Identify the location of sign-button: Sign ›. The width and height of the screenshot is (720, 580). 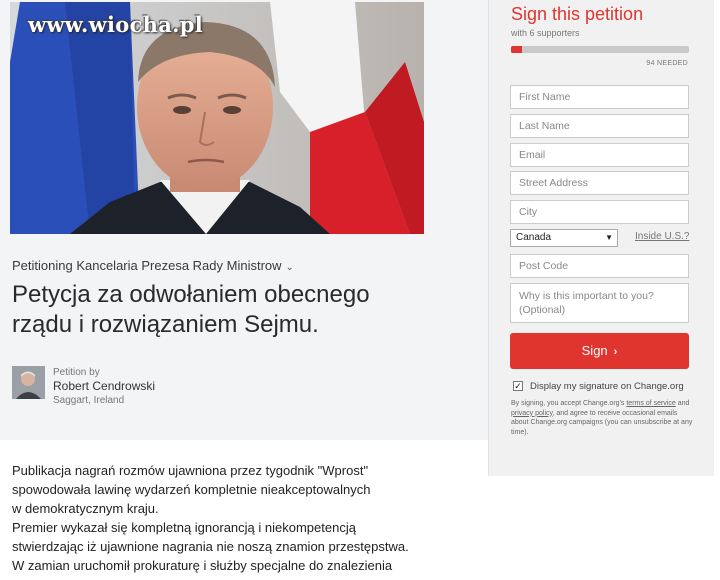
(599, 351).